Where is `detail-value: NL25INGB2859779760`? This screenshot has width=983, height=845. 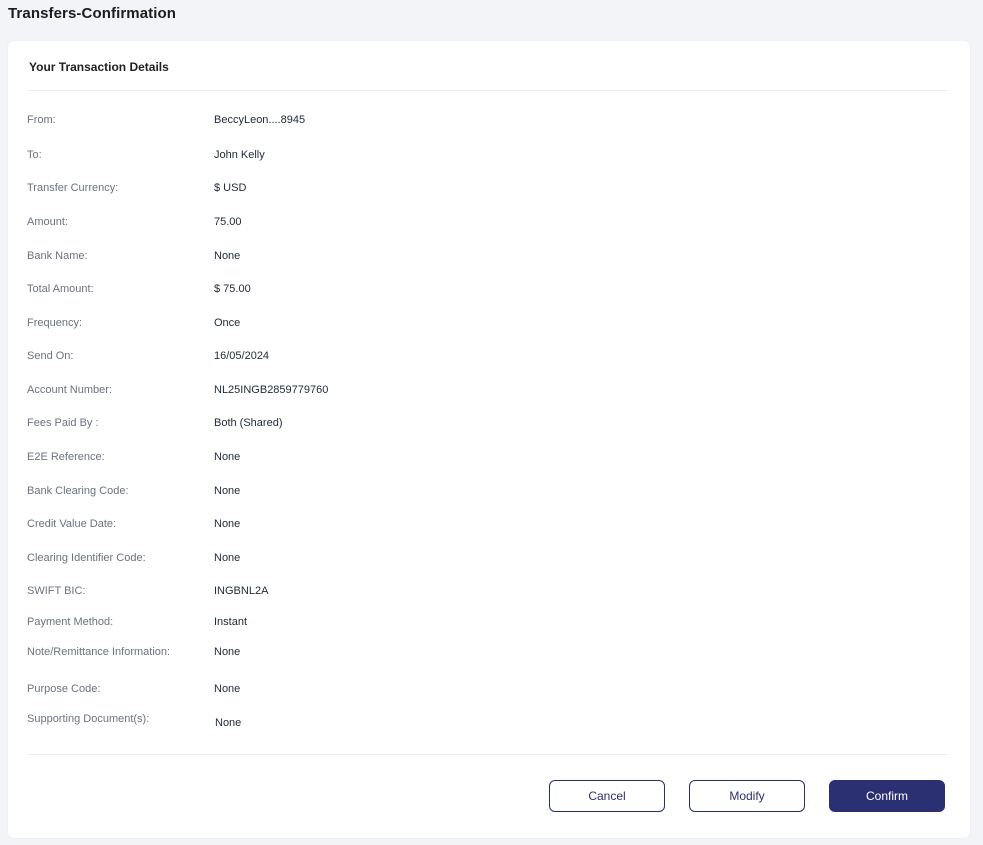 detail-value: NL25INGB2859779760 is located at coordinates (271, 390).